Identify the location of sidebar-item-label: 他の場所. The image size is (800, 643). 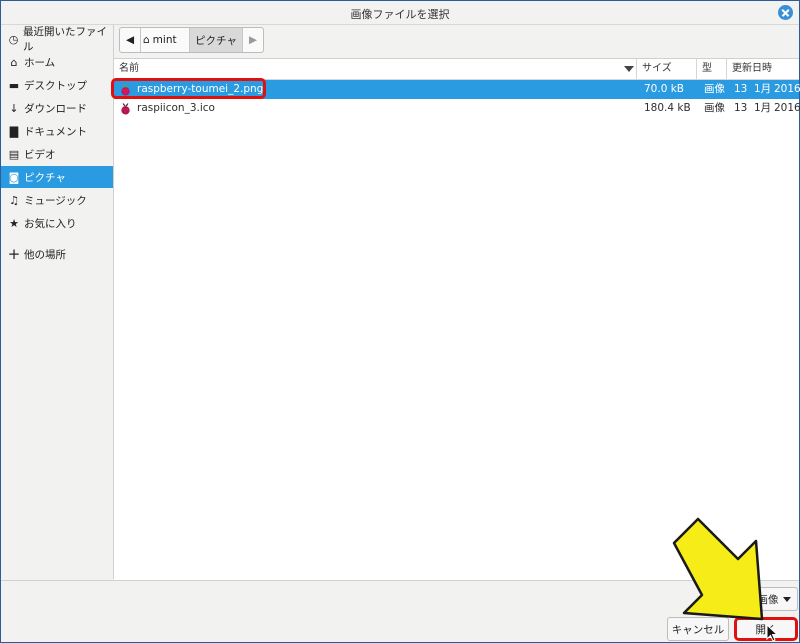
(45, 254).